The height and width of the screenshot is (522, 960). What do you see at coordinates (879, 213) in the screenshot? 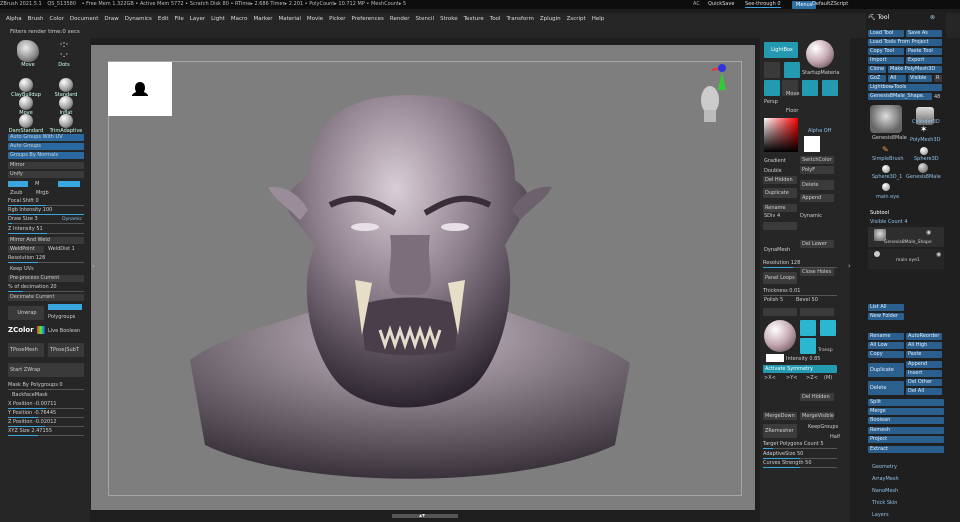
I see `subtool-header: Subtool` at bounding box center [879, 213].